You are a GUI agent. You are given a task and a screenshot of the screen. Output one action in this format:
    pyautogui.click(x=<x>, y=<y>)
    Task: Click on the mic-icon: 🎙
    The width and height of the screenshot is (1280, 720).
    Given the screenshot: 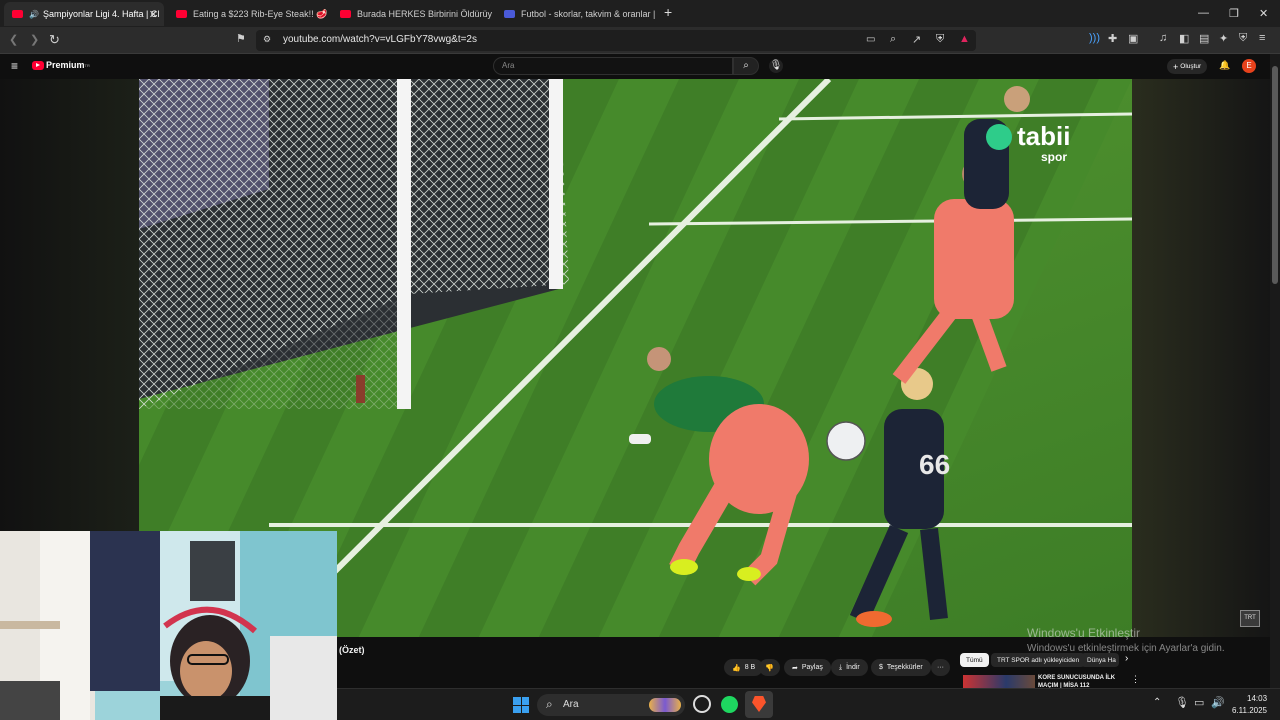 What is the action you would take?
    pyautogui.click(x=776, y=66)
    